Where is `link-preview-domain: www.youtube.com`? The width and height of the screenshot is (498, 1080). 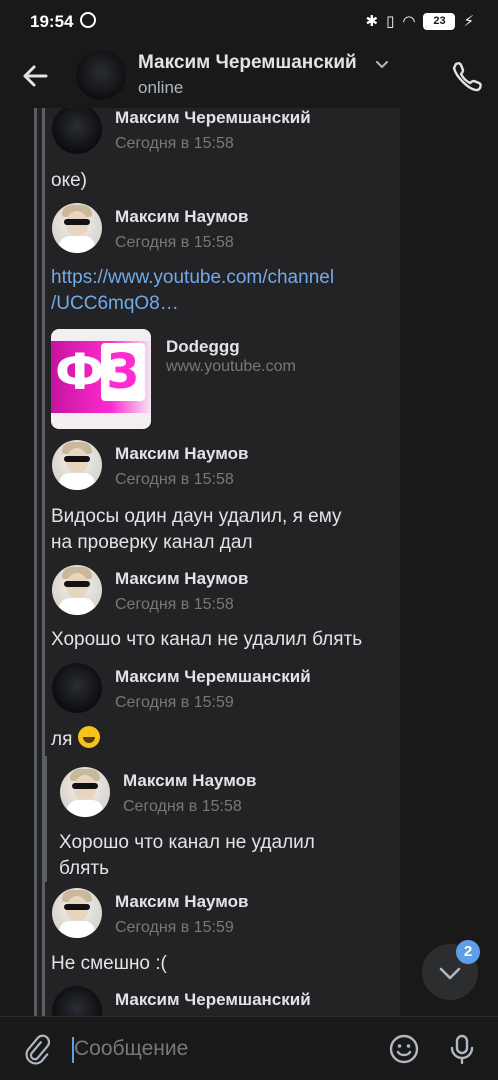 link-preview-domain: www.youtube.com is located at coordinates (231, 366).